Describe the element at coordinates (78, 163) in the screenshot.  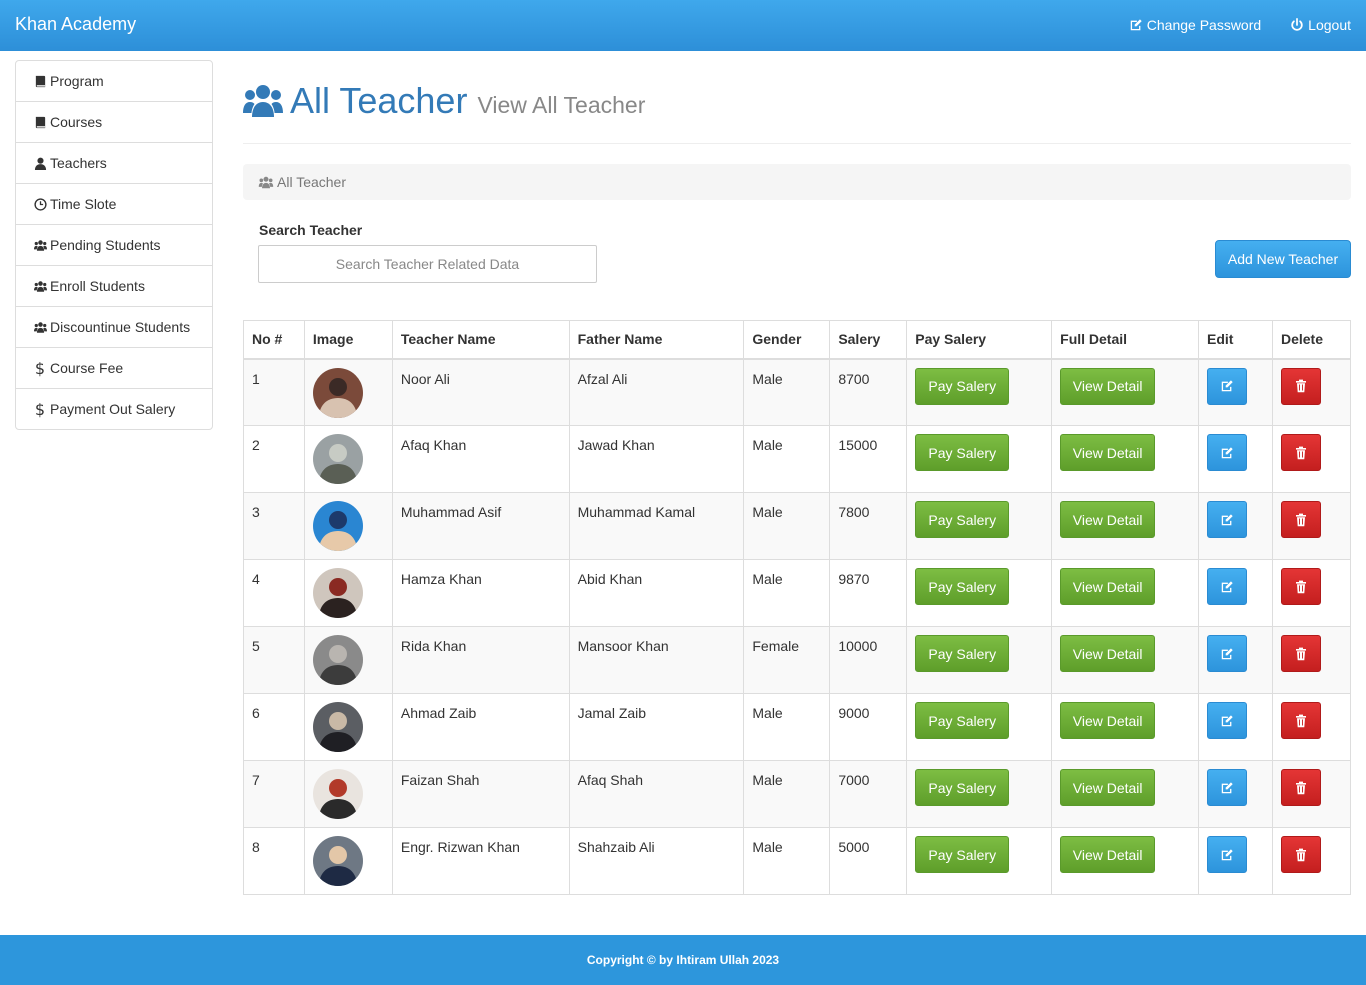
I see `sidebar-item-label: Teachers` at that location.